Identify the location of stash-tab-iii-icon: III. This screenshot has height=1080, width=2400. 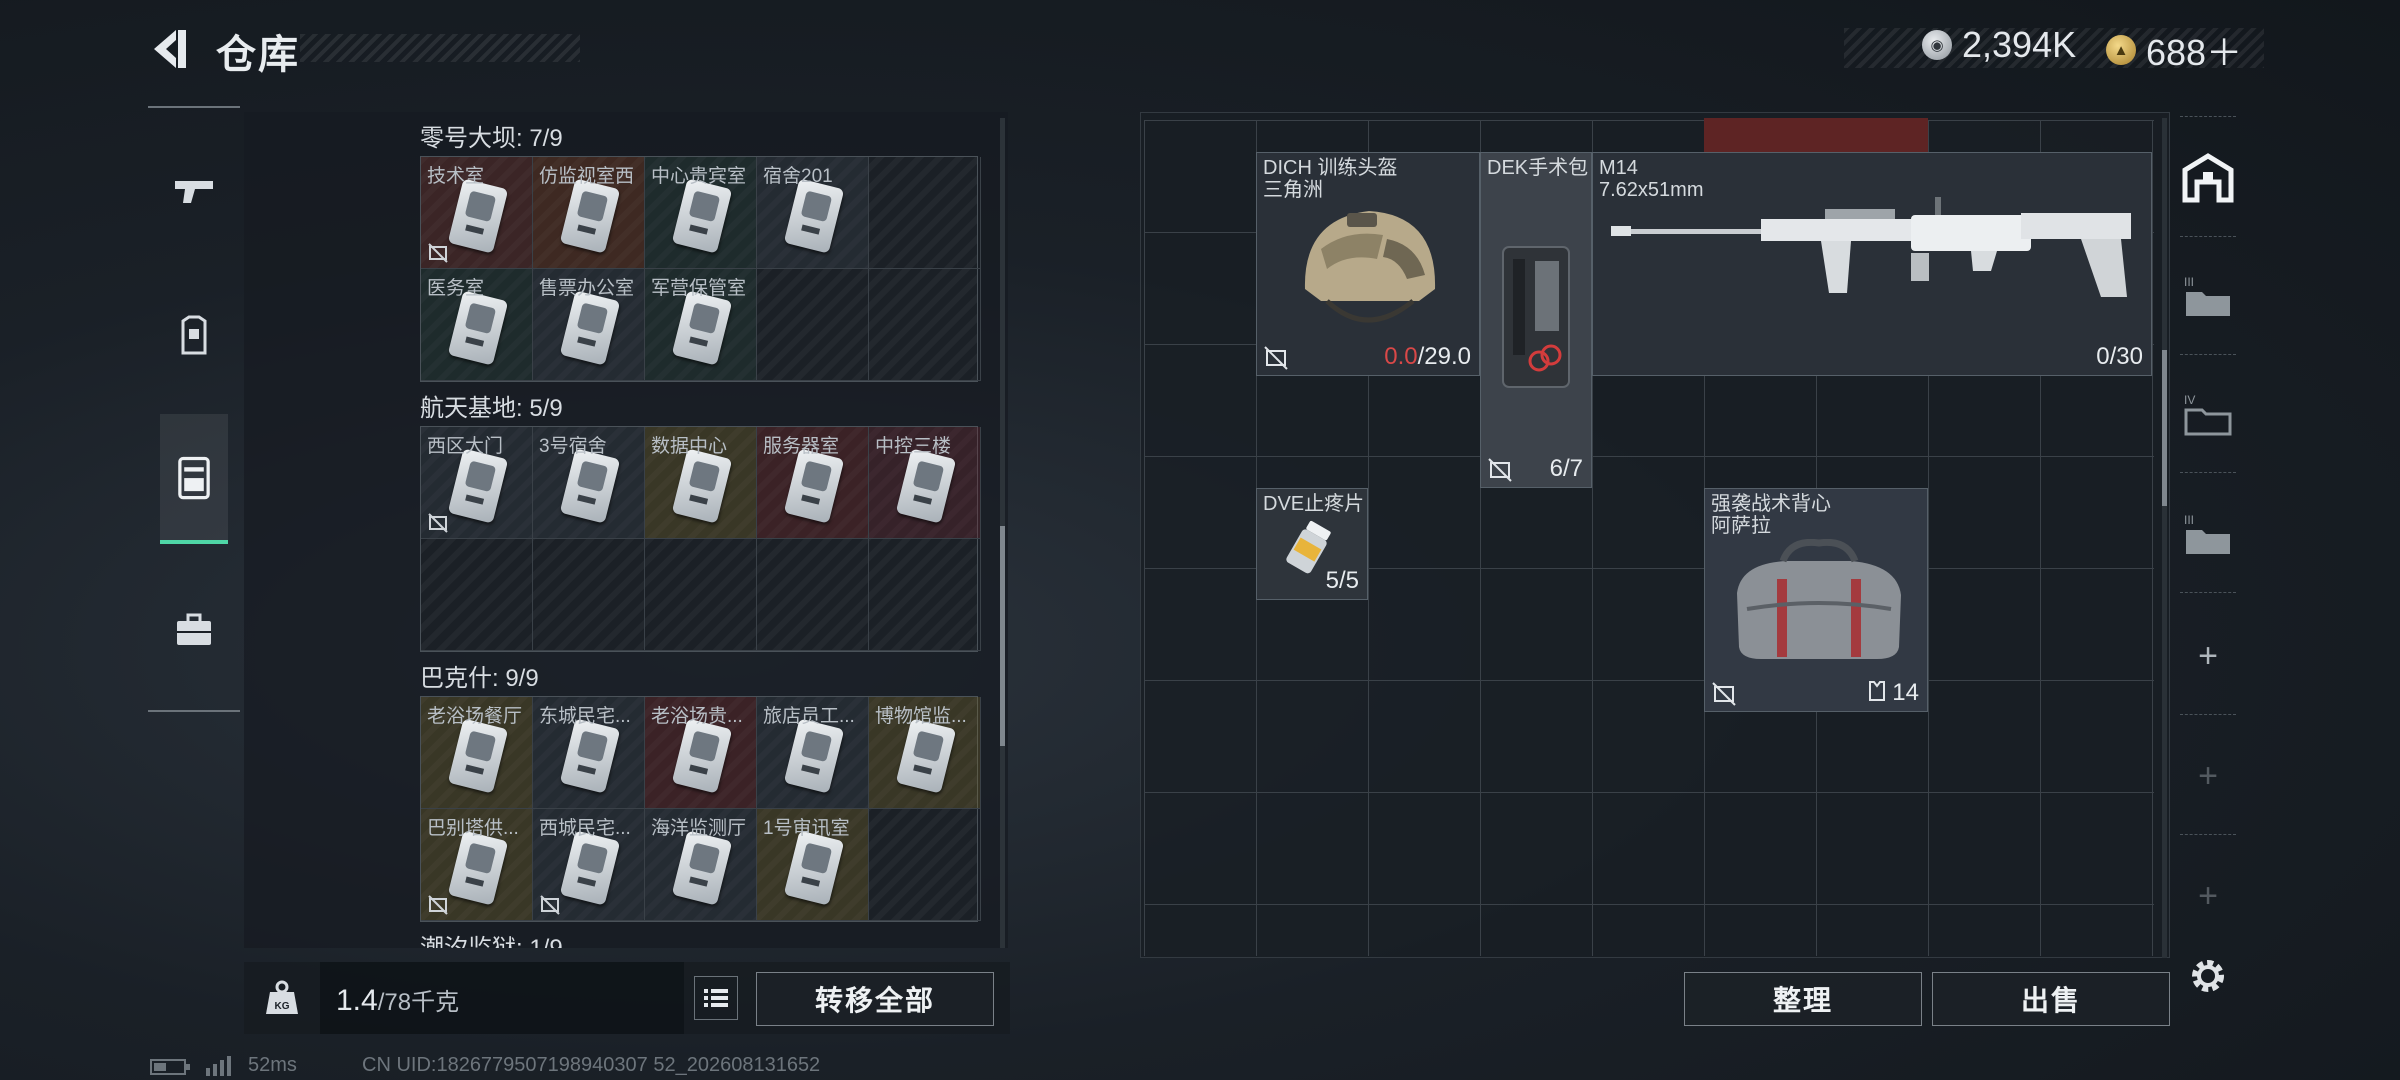
(2207, 295).